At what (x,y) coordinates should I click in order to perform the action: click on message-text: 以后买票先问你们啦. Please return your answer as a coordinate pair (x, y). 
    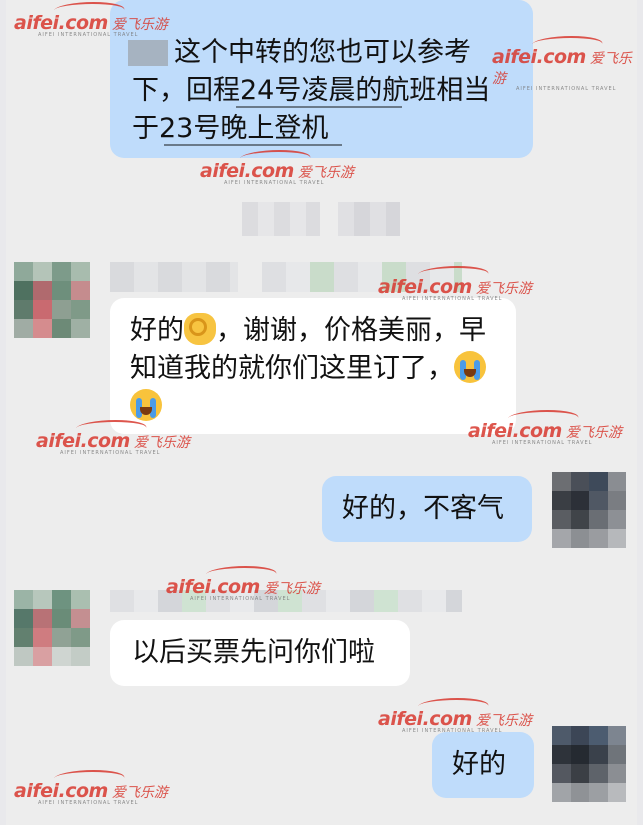
    Looking at the image, I should click on (253, 652).